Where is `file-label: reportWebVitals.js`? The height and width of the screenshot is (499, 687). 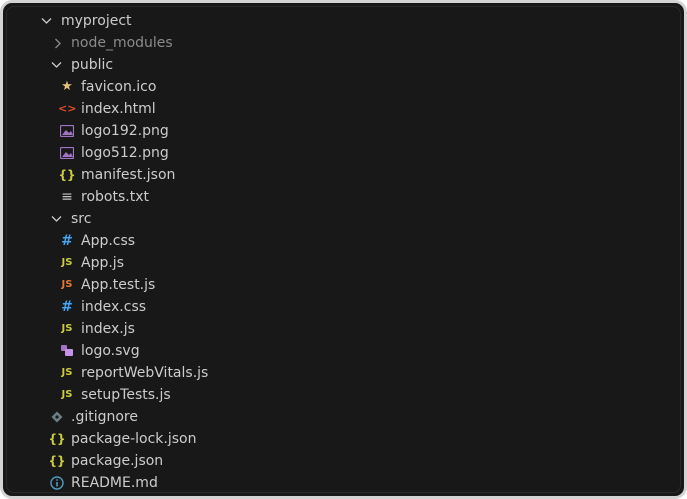
file-label: reportWebVitals.js is located at coordinates (145, 373).